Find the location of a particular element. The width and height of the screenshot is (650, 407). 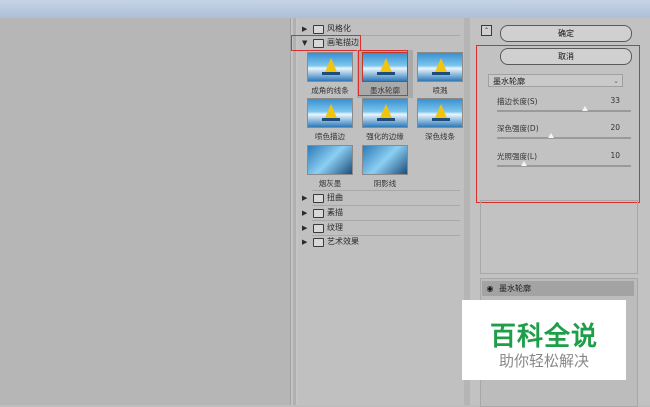

filter-thumb-sumi-e: 烟灰墨 is located at coordinates (330, 167).